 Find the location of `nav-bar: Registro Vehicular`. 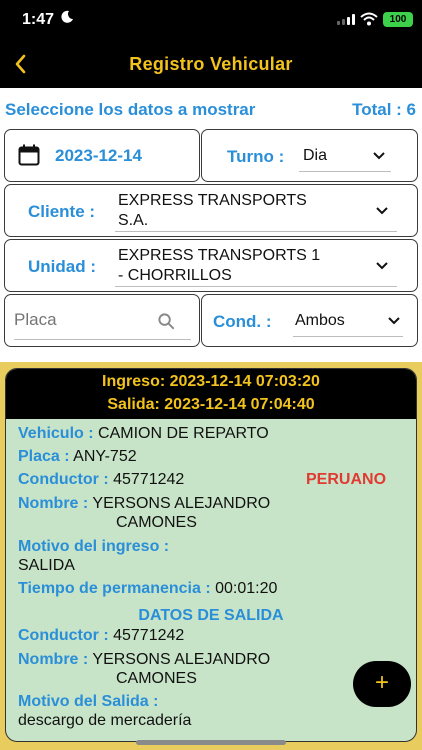

nav-bar: Registro Vehicular is located at coordinates (211, 64).